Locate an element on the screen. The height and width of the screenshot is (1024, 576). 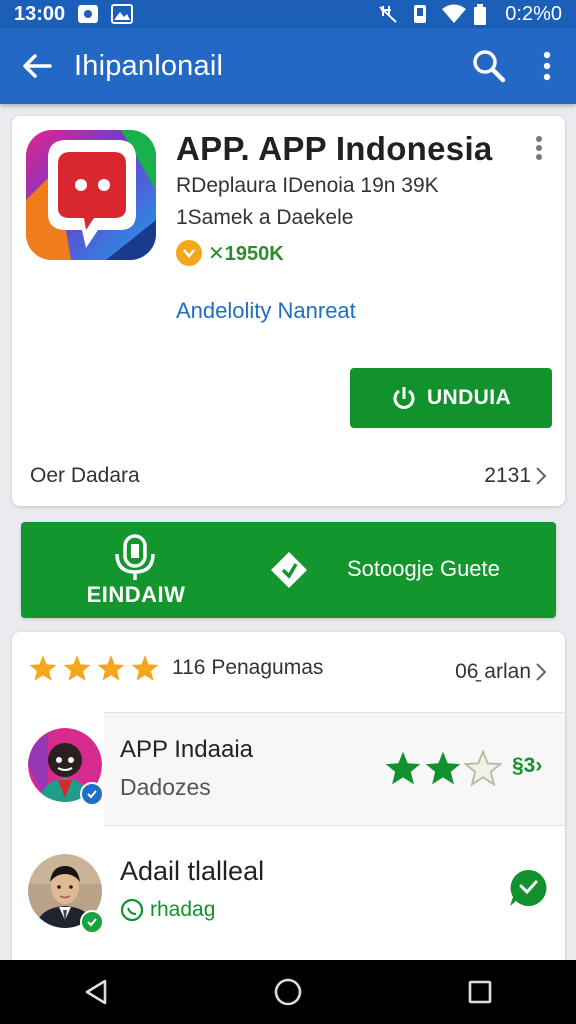
review-stars is located at coordinates (443, 768).